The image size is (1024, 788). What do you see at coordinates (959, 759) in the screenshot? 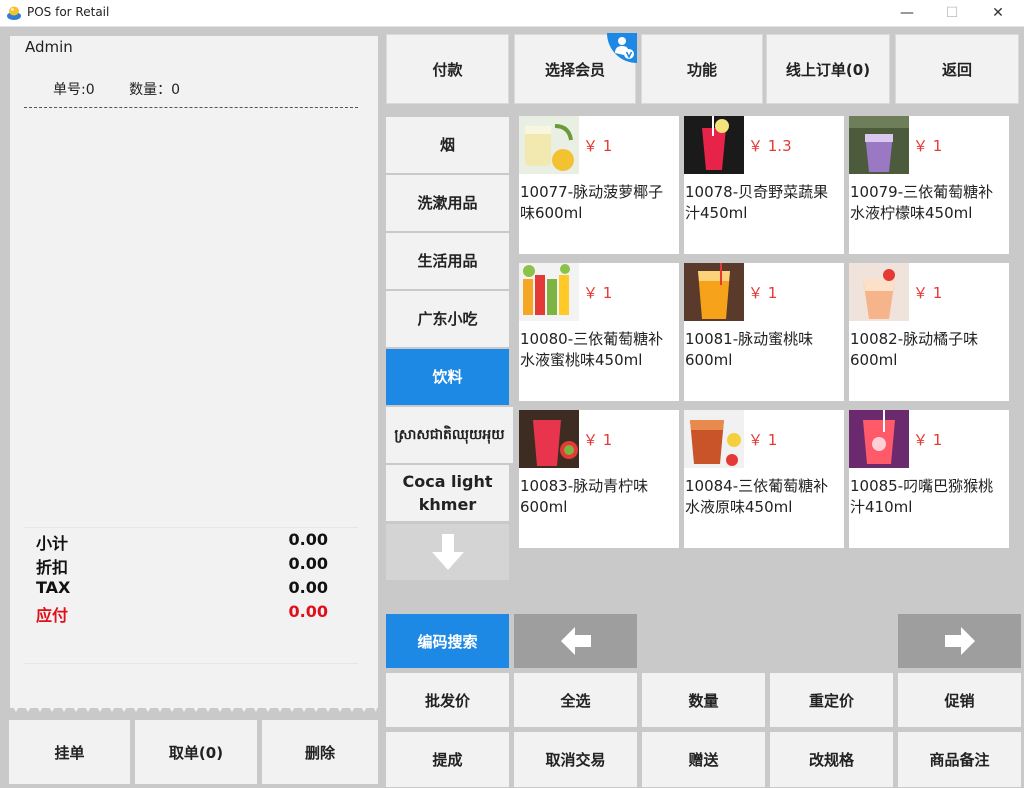
I see `product-note-button: 商品备注` at bounding box center [959, 759].